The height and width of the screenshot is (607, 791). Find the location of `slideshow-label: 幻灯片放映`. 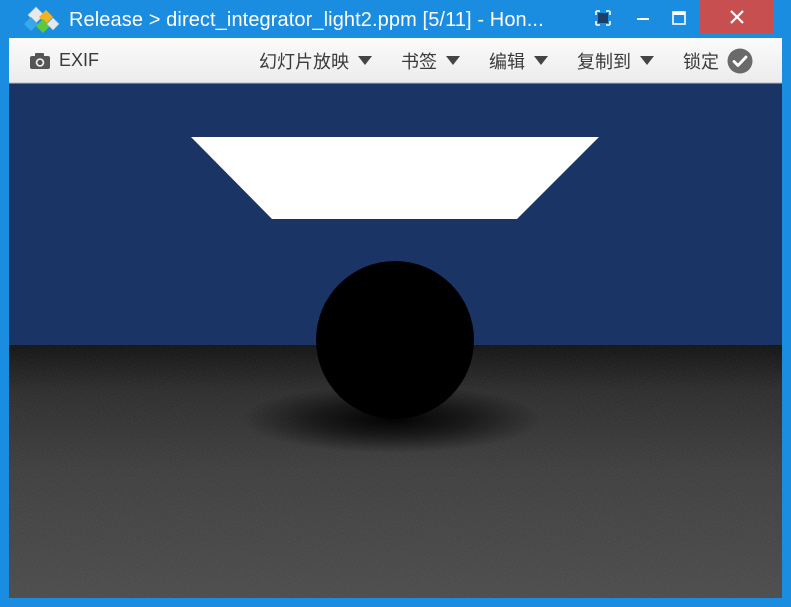

slideshow-label: 幻灯片放映 is located at coordinates (304, 61).